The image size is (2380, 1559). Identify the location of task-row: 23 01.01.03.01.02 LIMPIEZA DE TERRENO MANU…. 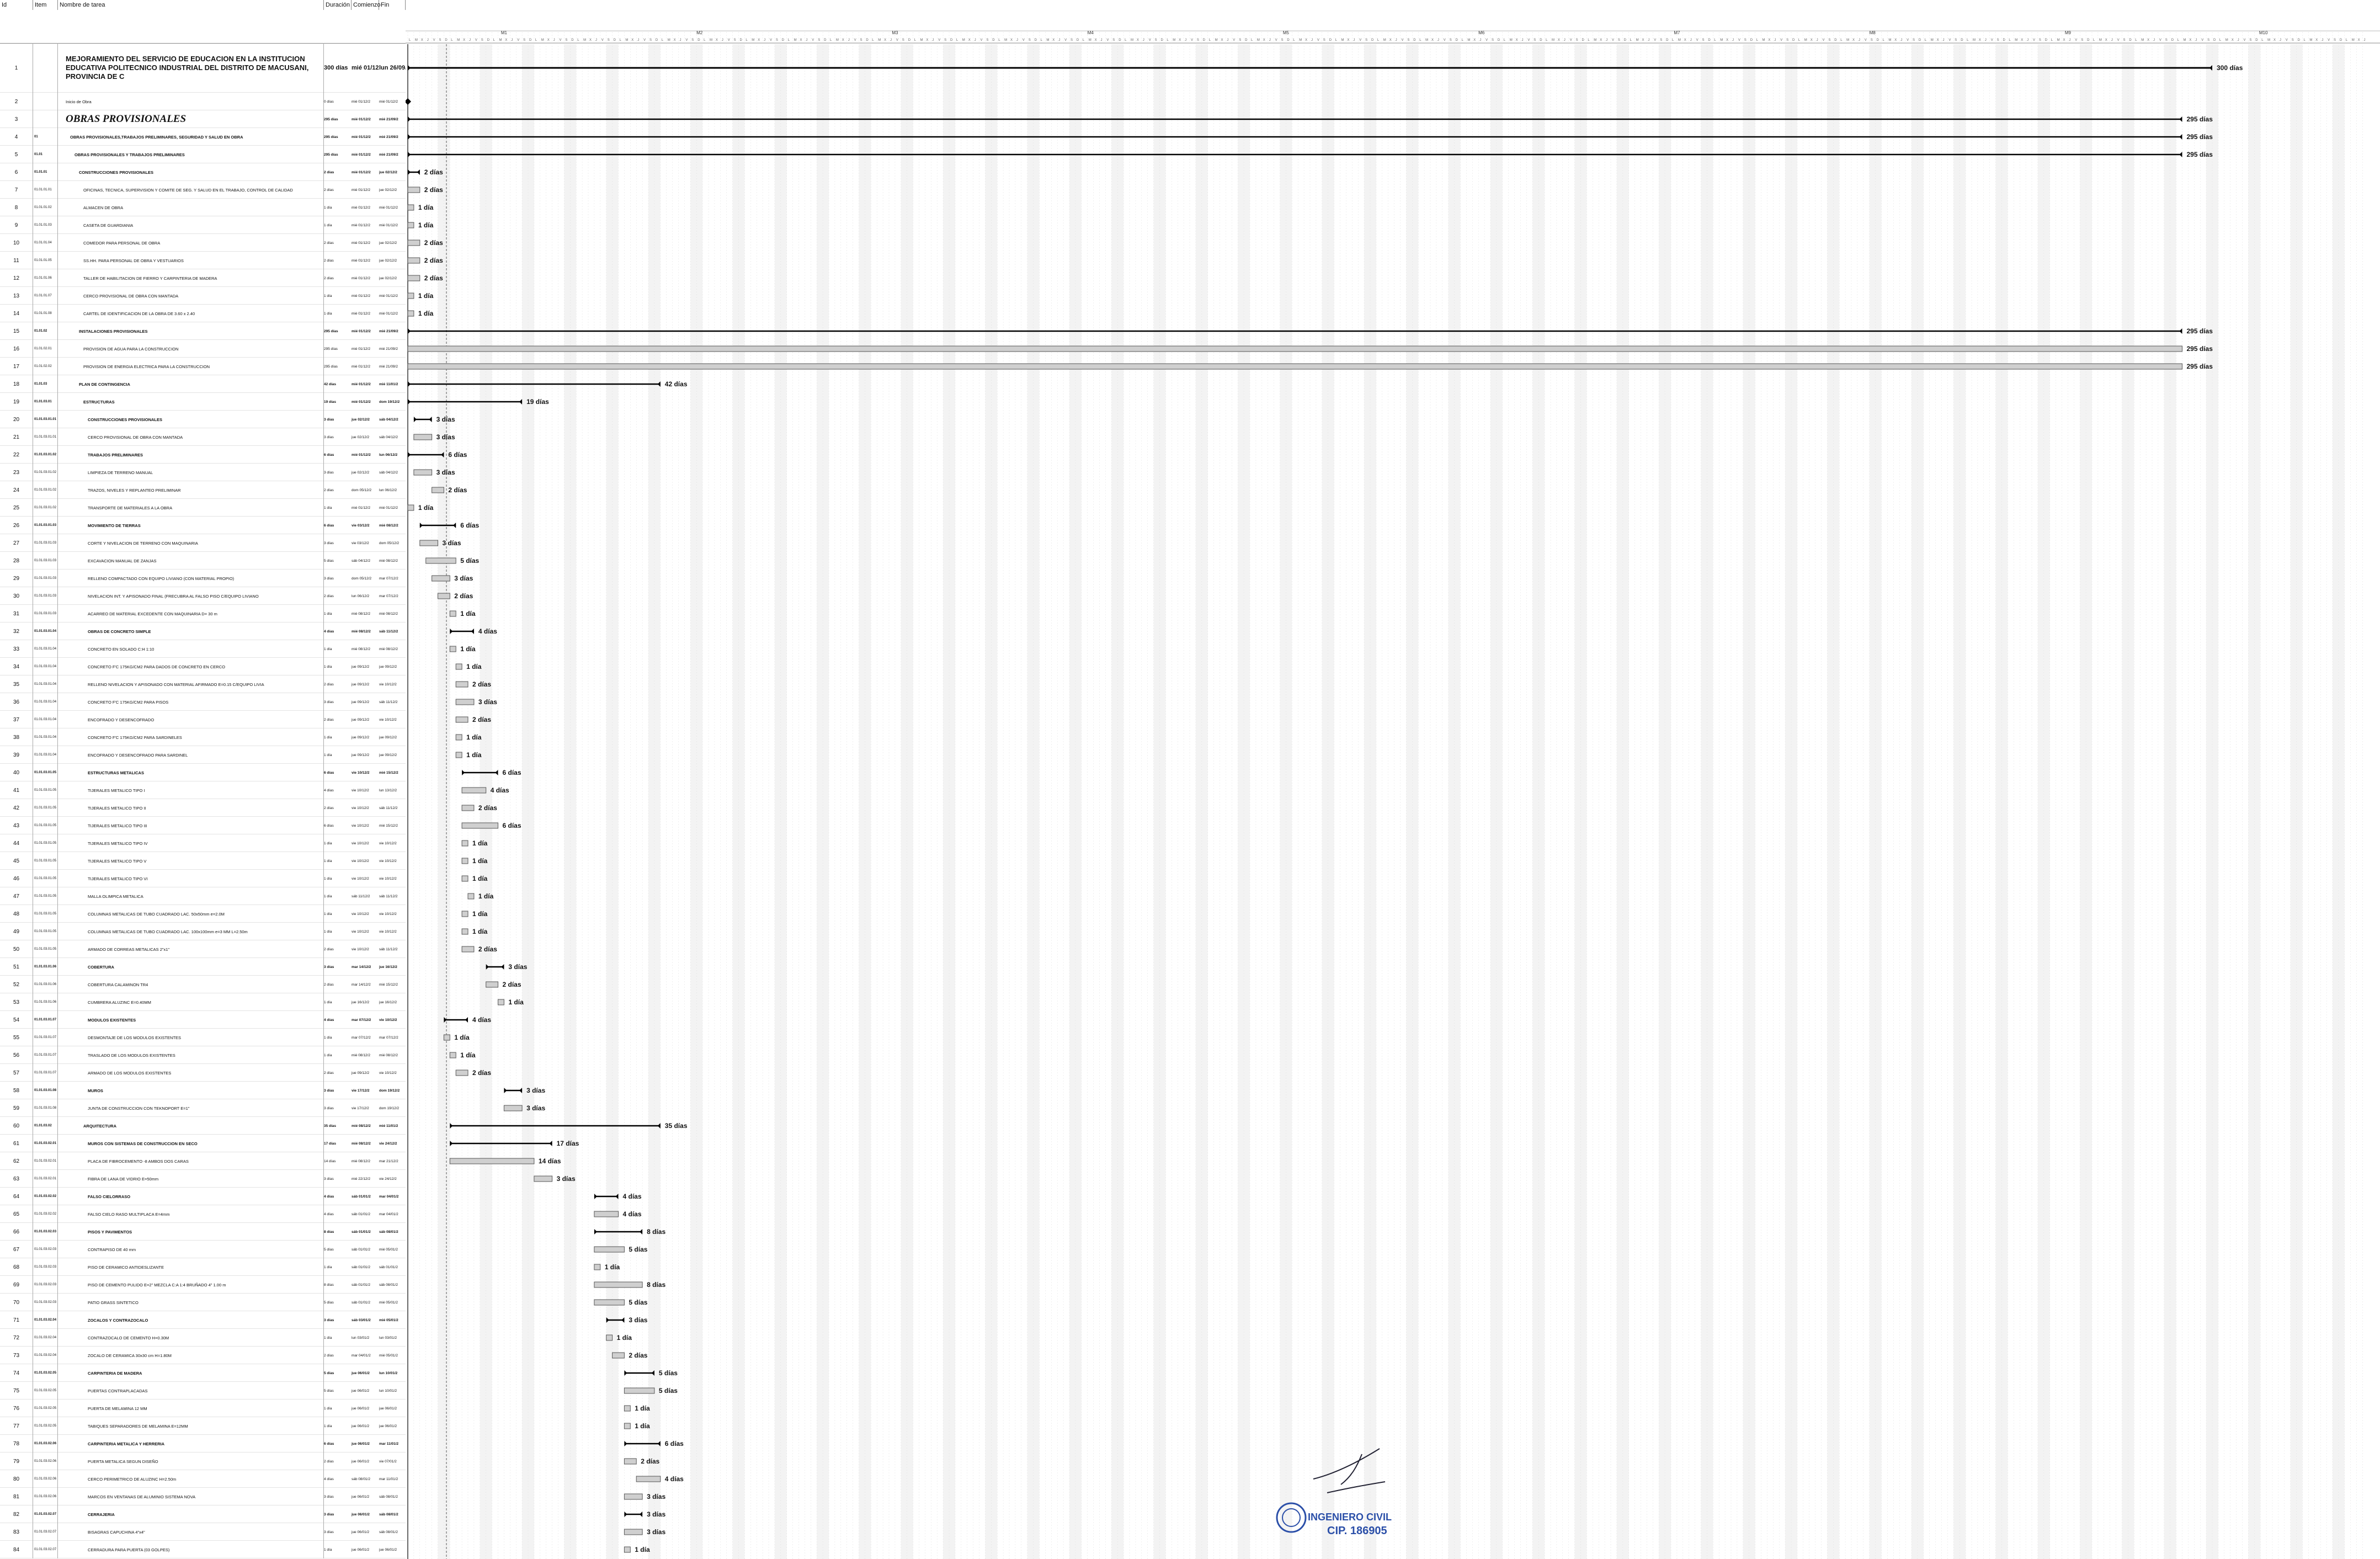
(203, 472).